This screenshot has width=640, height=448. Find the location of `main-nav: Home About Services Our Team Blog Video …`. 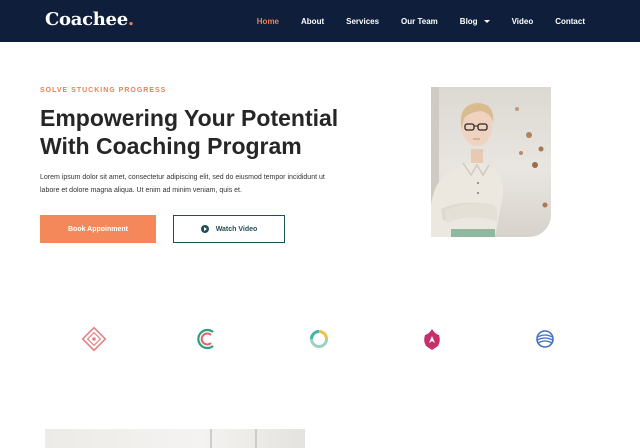

main-nav: Home About Services Our Team Blog Video … is located at coordinates (410, 21).